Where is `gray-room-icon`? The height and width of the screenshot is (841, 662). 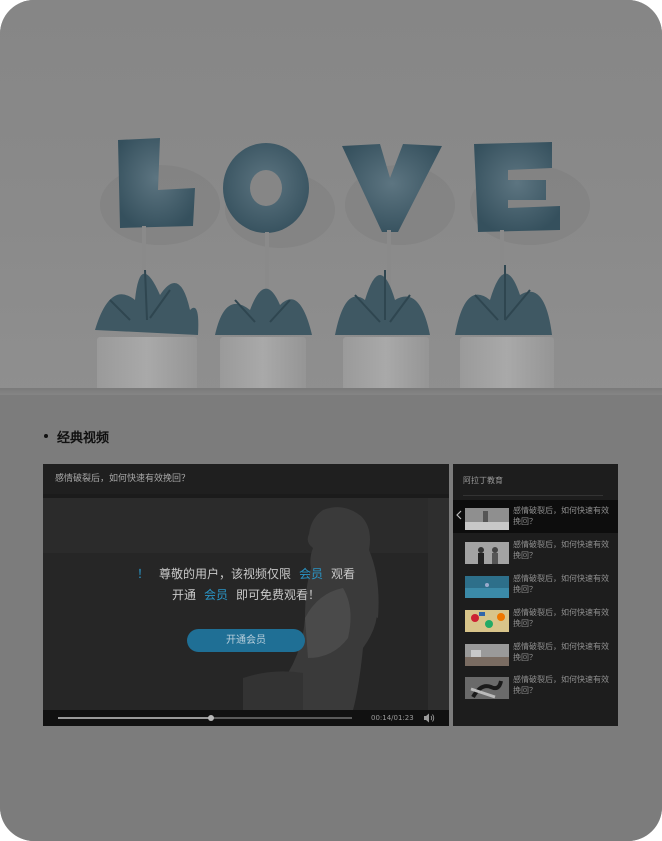
gray-room-icon is located at coordinates (487, 519).